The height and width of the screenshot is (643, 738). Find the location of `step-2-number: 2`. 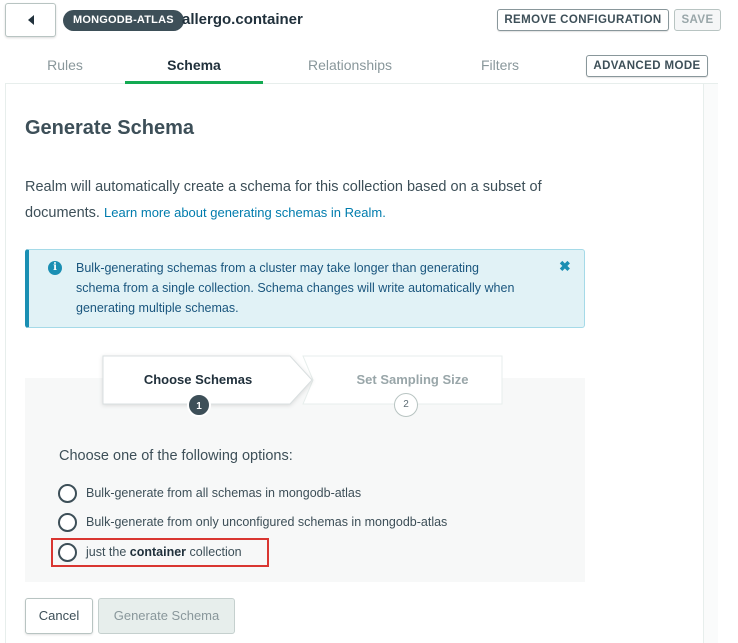

step-2-number: 2 is located at coordinates (406, 405).